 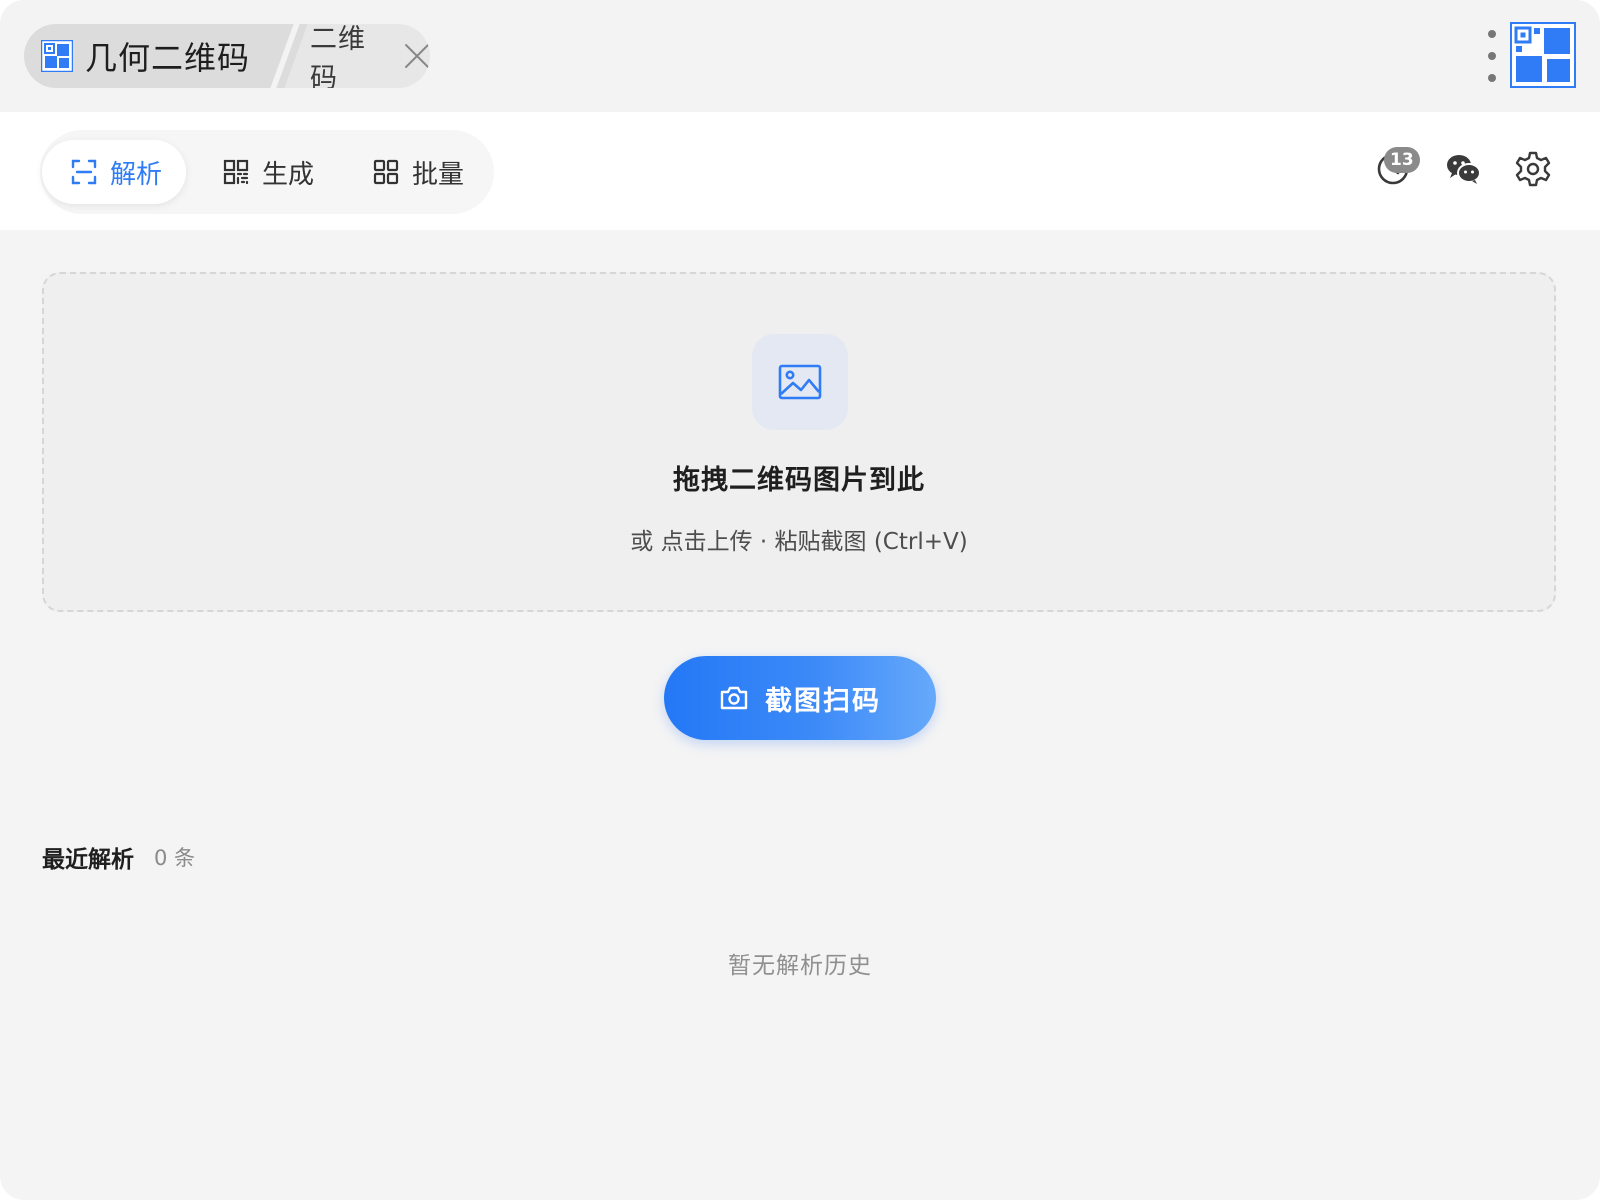 I want to click on gear-icon, so click(x=1533, y=169).